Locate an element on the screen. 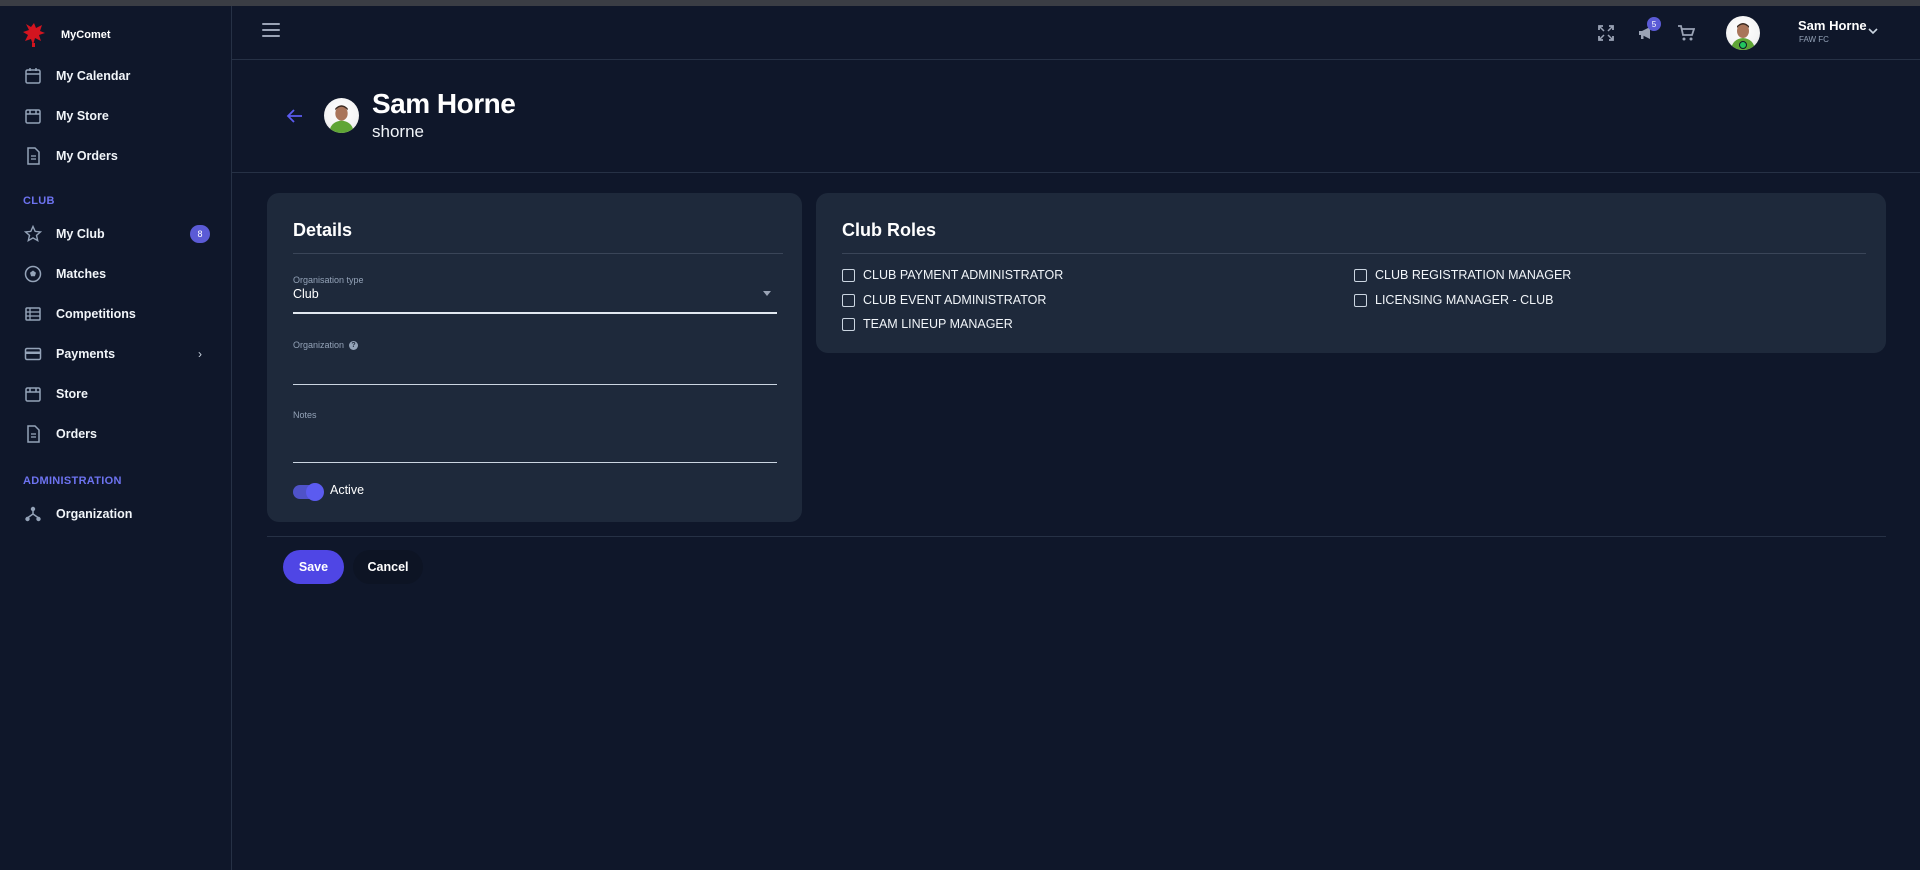  organization-label-wrap: Organization ? is located at coordinates (326, 345).